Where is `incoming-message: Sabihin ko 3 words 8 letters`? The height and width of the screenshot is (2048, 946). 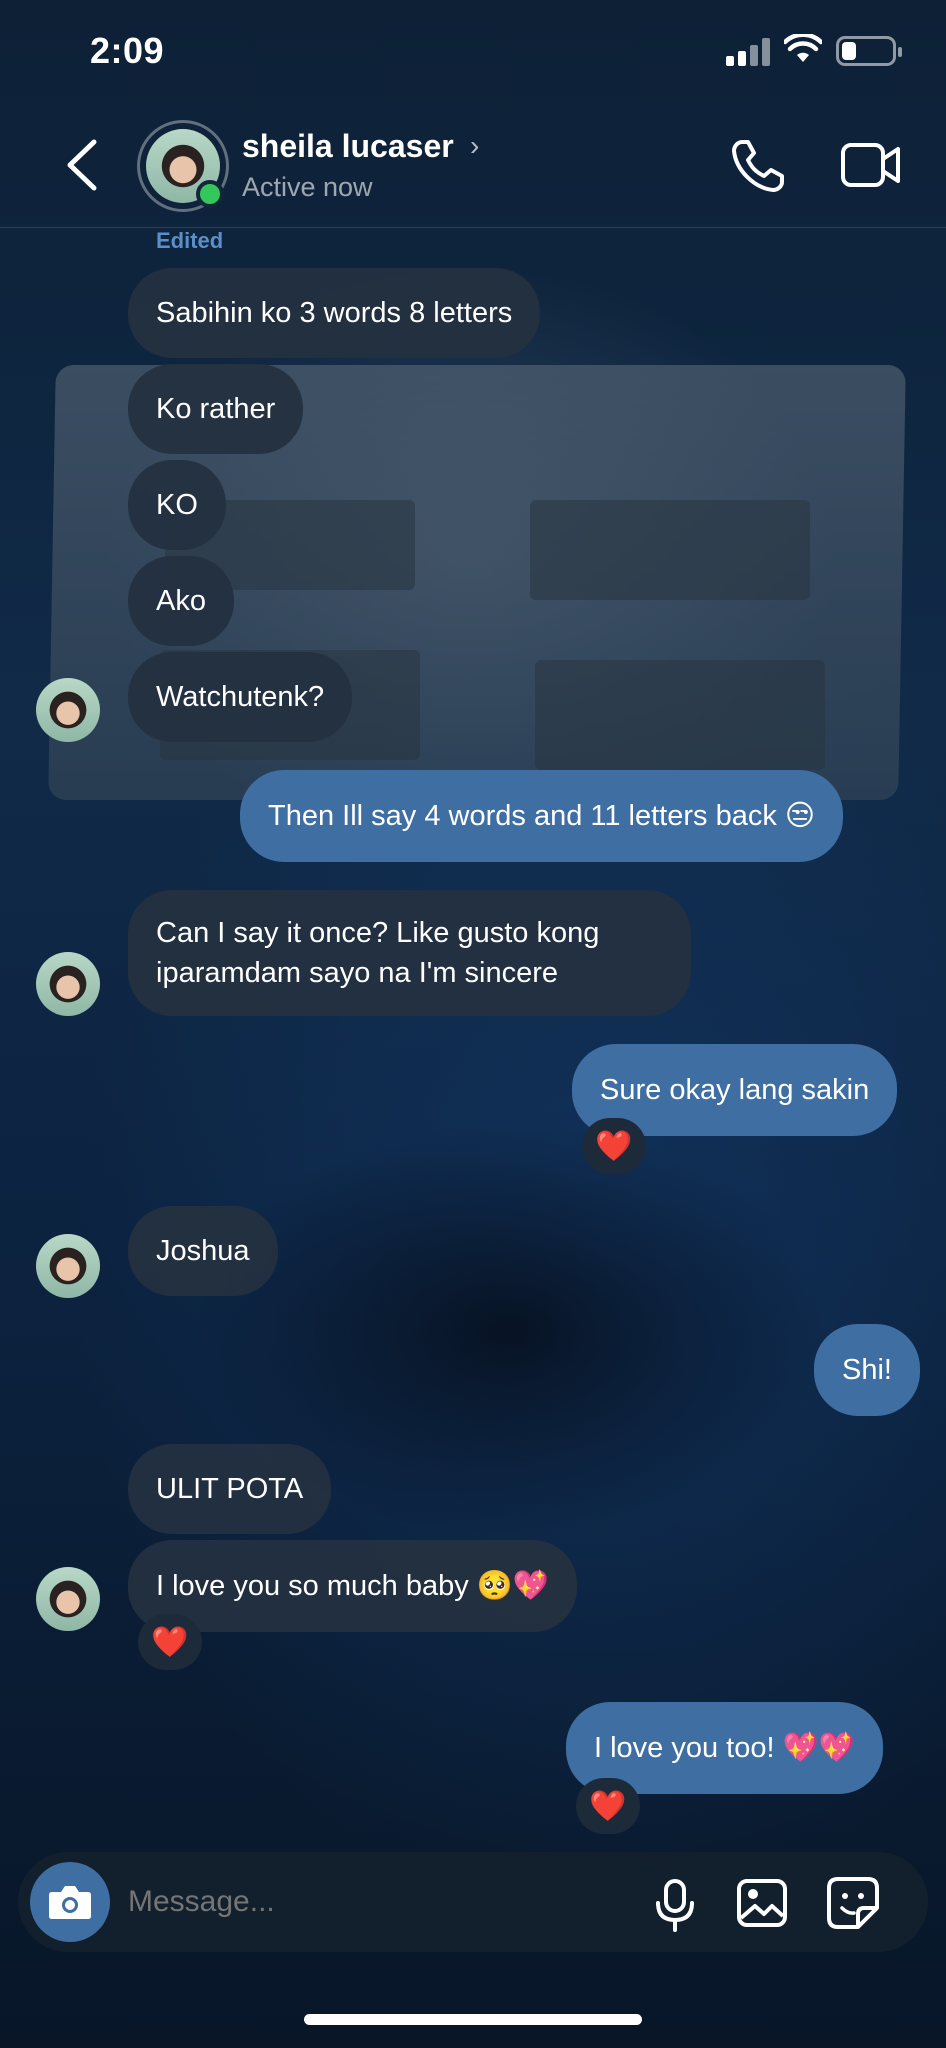 incoming-message: Sabihin ko 3 words 8 letters is located at coordinates (334, 313).